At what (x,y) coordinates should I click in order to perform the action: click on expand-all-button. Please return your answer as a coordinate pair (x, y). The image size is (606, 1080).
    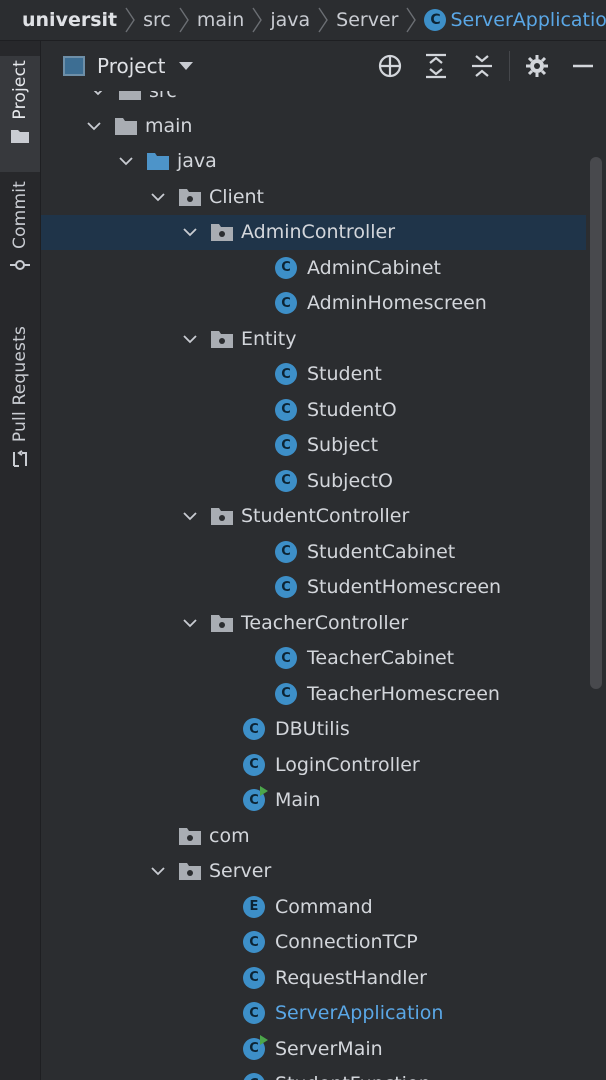
    Looking at the image, I should click on (436, 66).